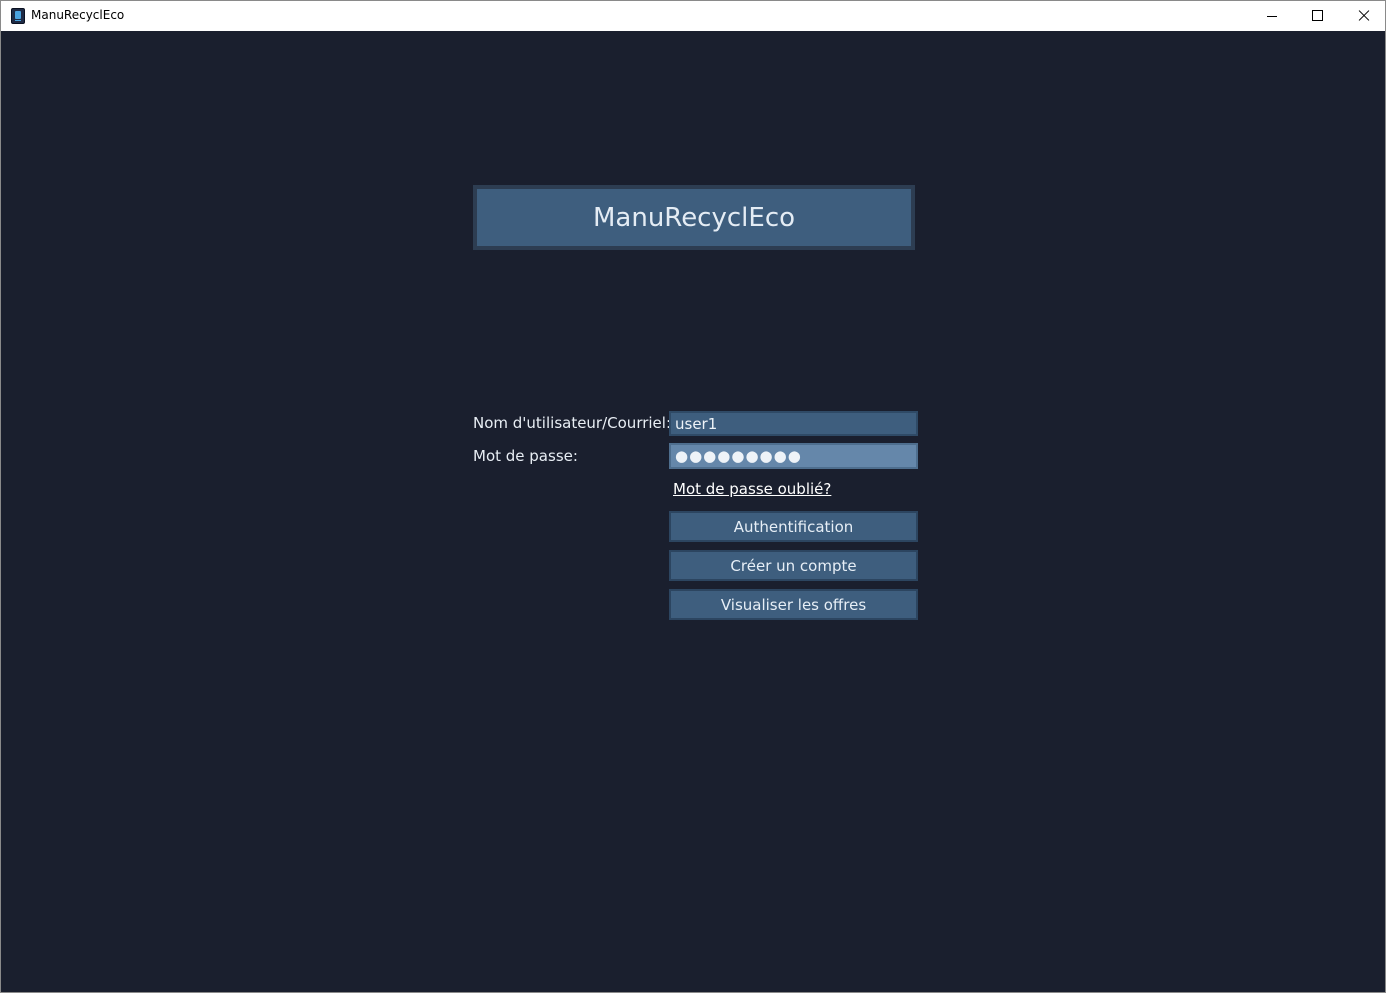 This screenshot has height=993, width=1386. I want to click on authenticate-button: Authentification, so click(793, 526).